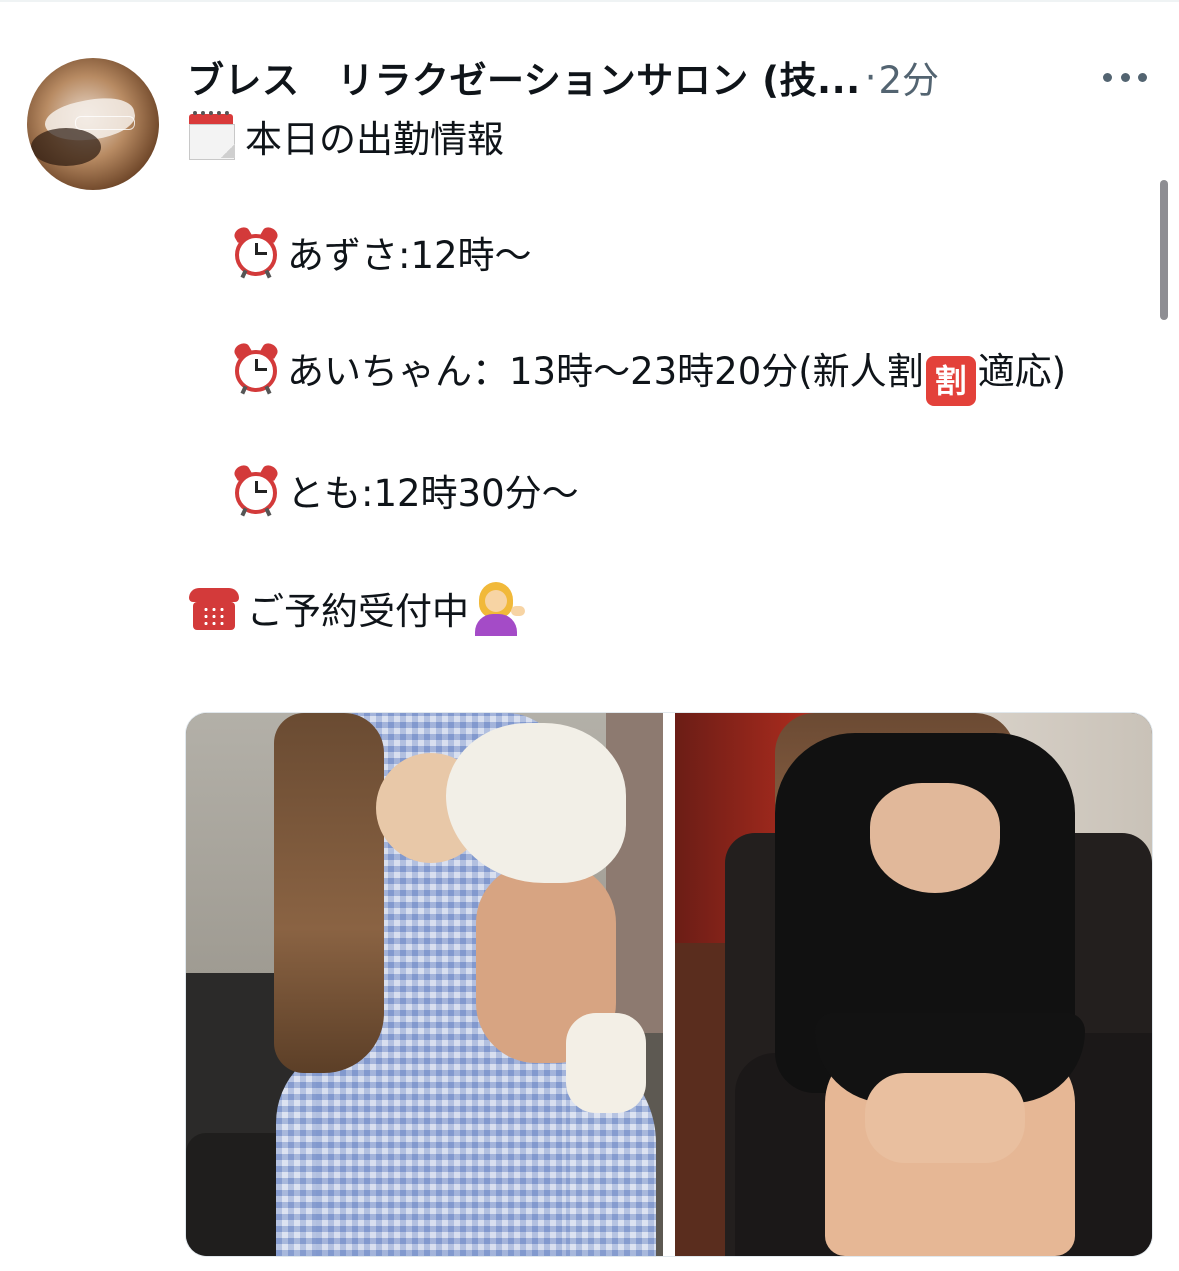 The image size is (1179, 1271). Describe the element at coordinates (950, 381) in the screenshot. I see `discount-badge-icon: 割` at that location.